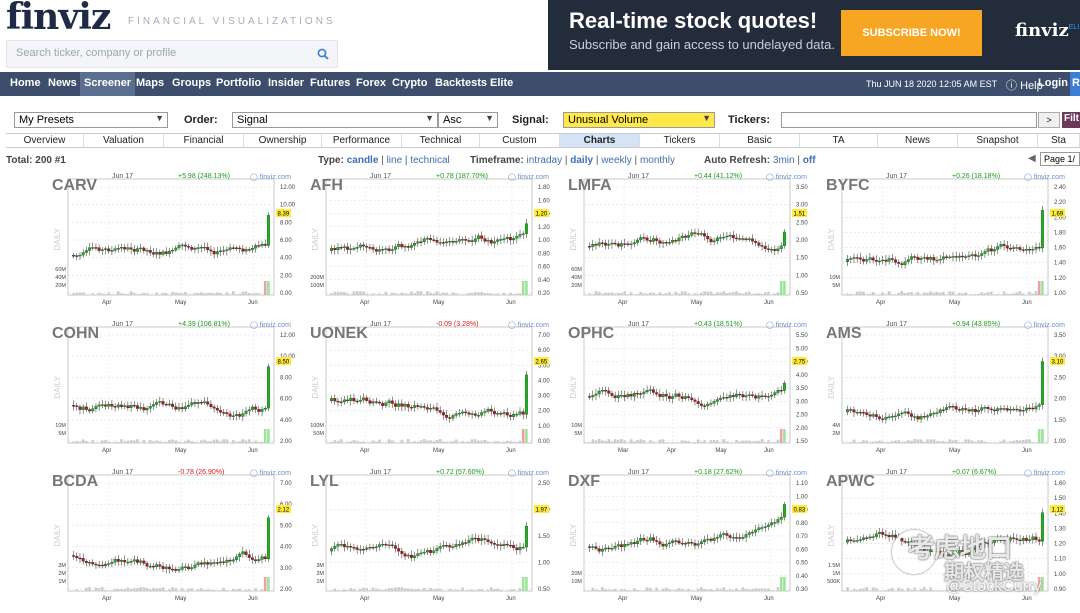  Describe the element at coordinates (62, 83) in the screenshot. I see `nav-item-news: News` at that location.